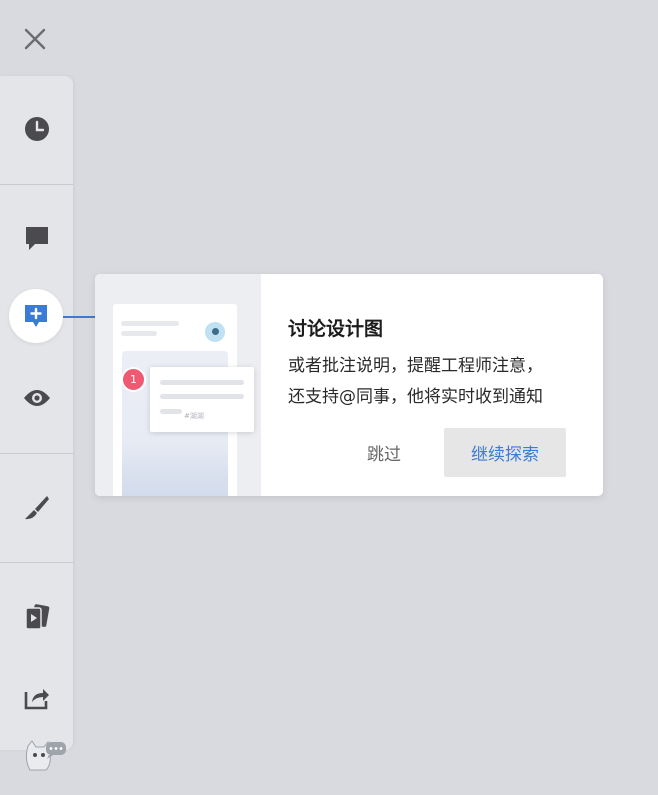  Describe the element at coordinates (36, 699) in the screenshot. I see `share-icon` at that location.